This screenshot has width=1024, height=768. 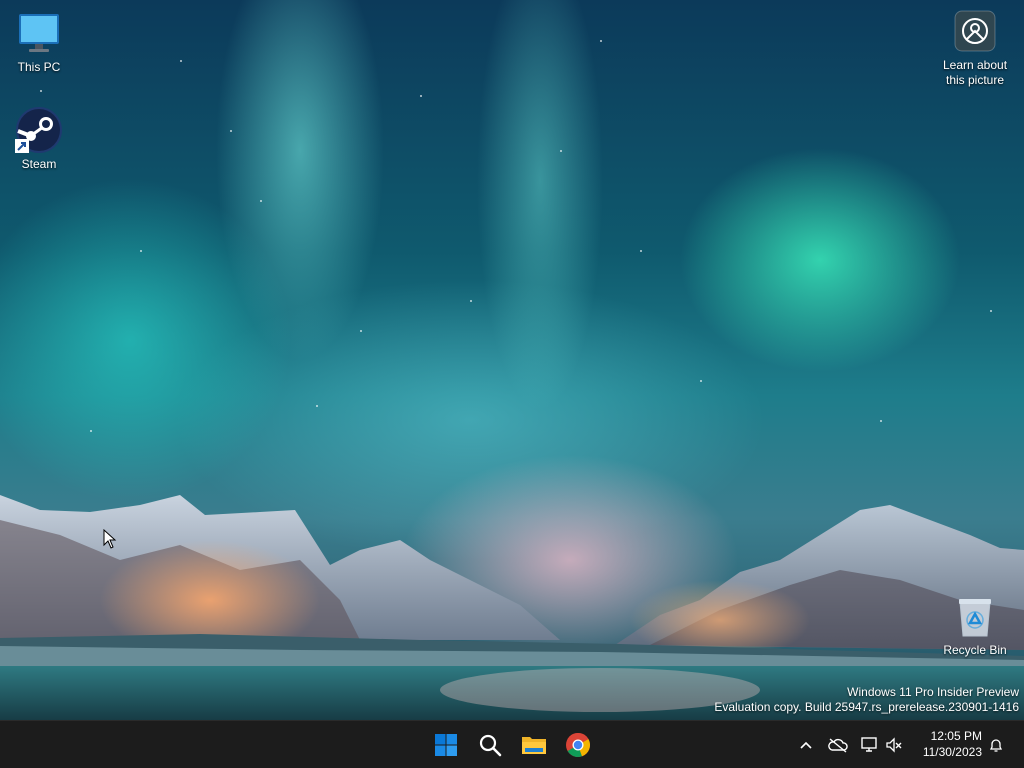 I want to click on chevron-up-icon, so click(x=806, y=745).